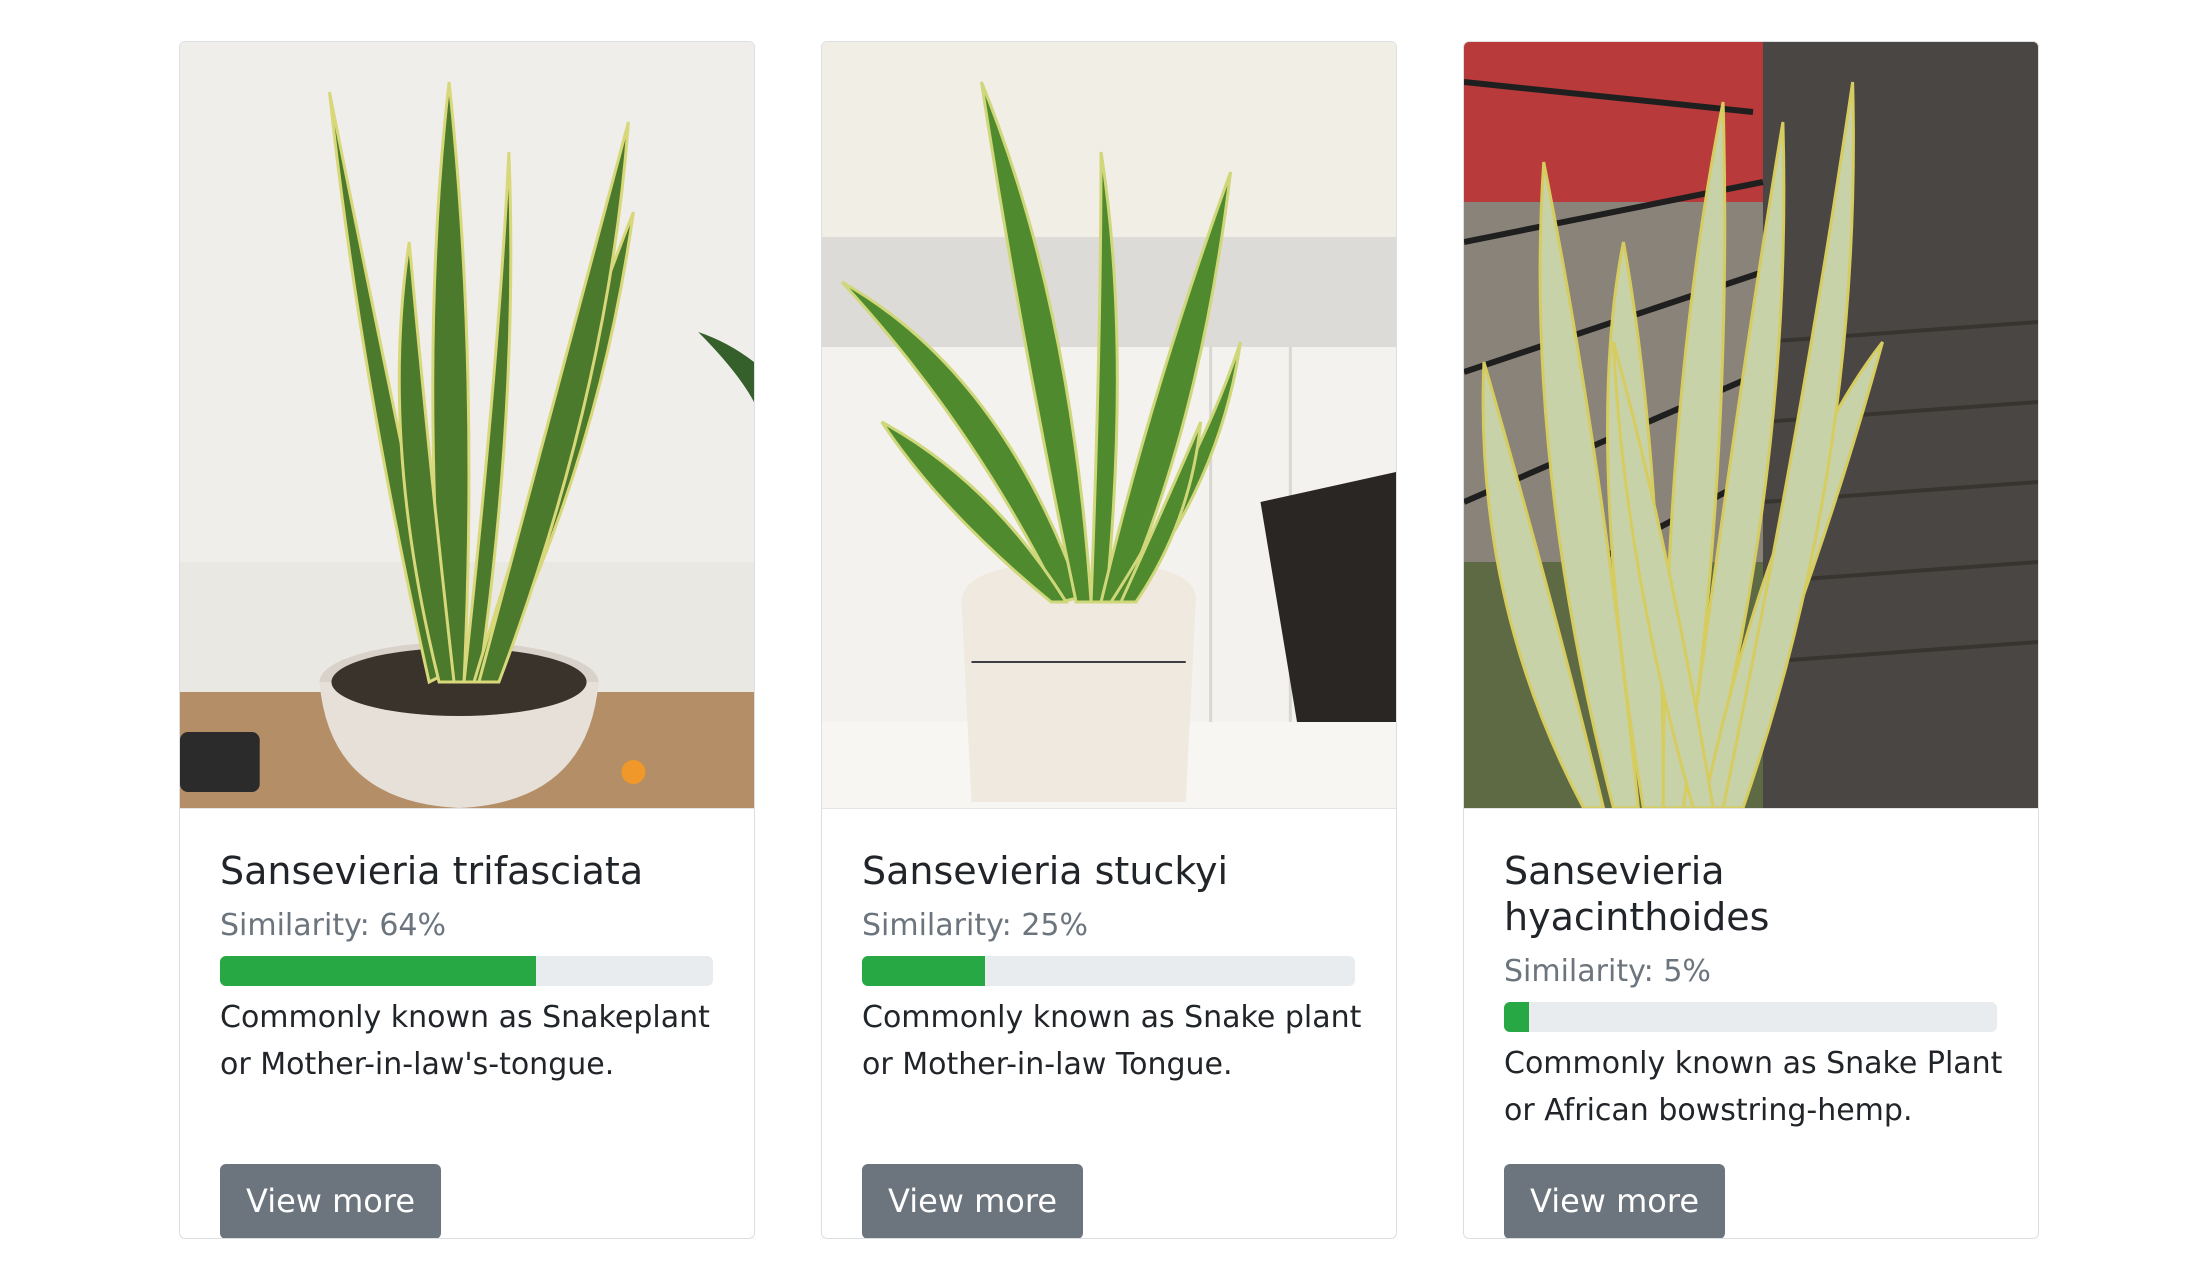  Describe the element at coordinates (1054, 925) in the screenshot. I see `similarity-value: 25%` at that location.